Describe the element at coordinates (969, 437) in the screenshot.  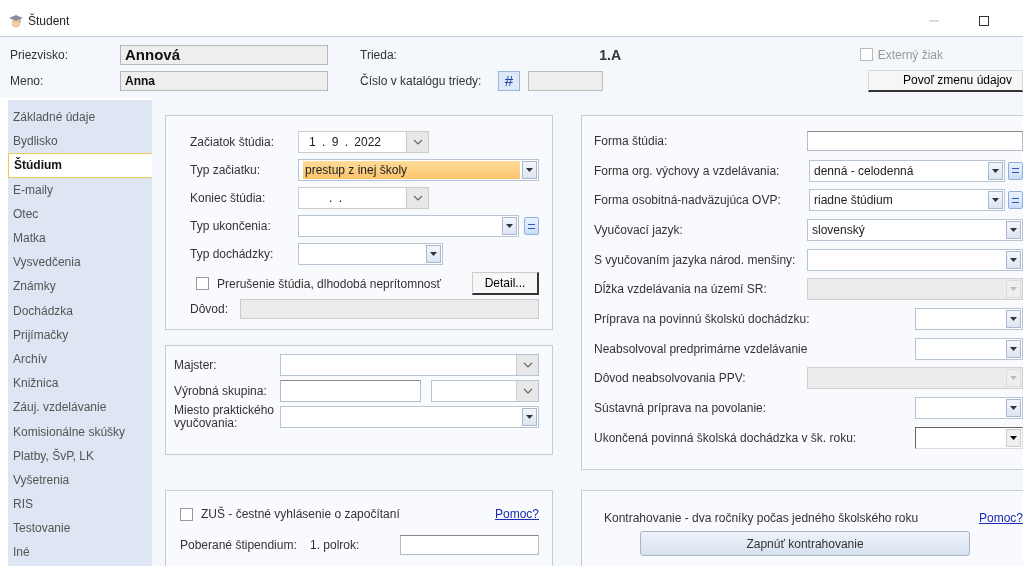
I see `dropdown` at that location.